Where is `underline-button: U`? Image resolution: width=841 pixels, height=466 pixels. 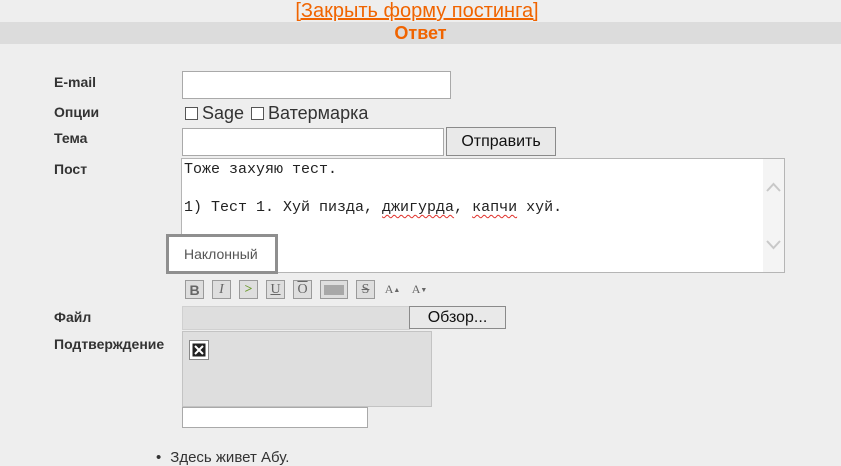 underline-button: U is located at coordinates (275, 289).